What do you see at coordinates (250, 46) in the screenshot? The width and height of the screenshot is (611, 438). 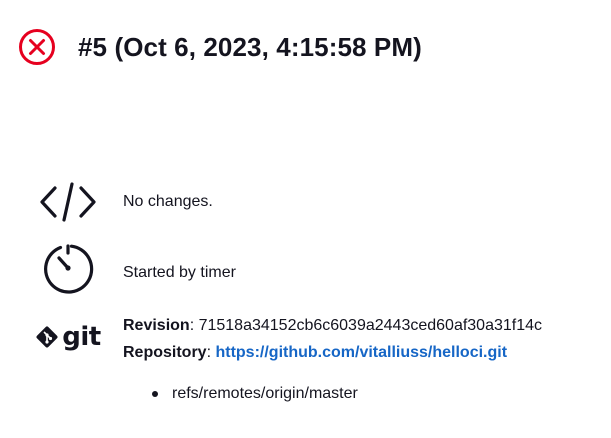 I see `page-title: #5 (Oct 6, 2023, 4:15:58 PM)` at bounding box center [250, 46].